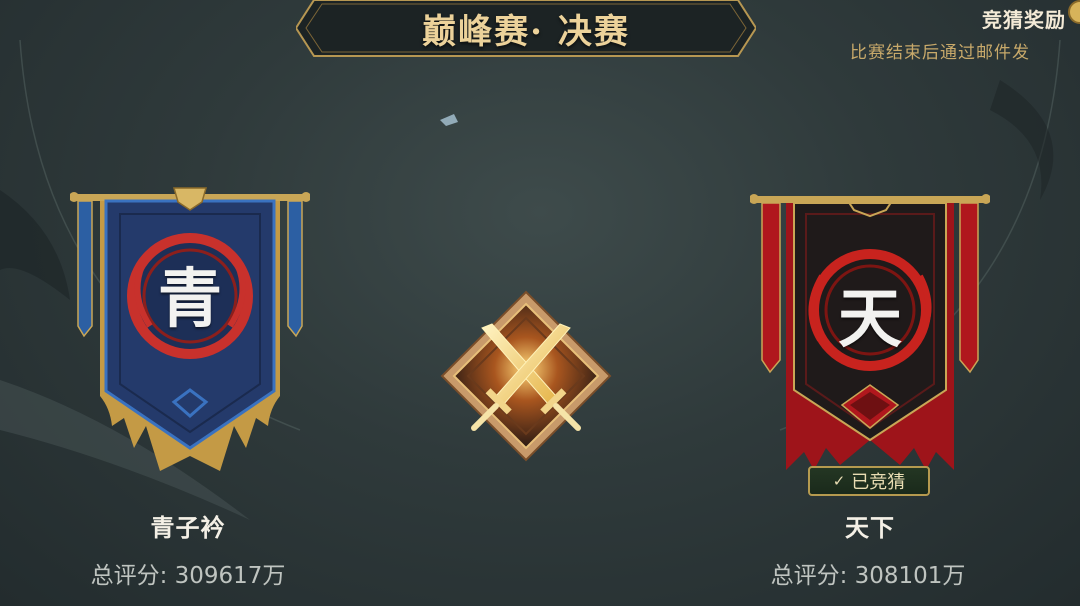  Describe the element at coordinates (526, 376) in the screenshot. I see `crossed-swords-icon` at that location.